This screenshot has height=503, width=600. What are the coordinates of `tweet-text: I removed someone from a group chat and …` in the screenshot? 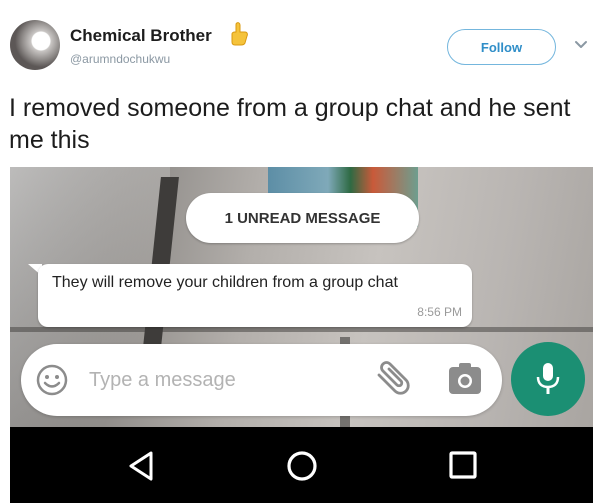 It's located at (290, 124).